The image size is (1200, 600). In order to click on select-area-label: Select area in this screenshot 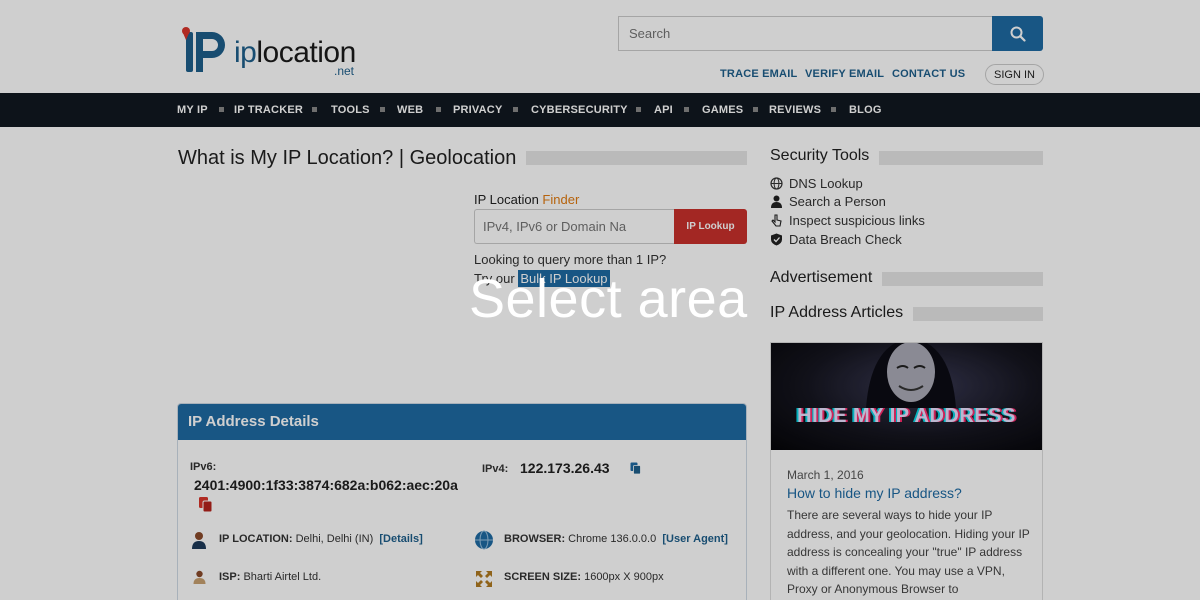, I will do `click(608, 299)`.